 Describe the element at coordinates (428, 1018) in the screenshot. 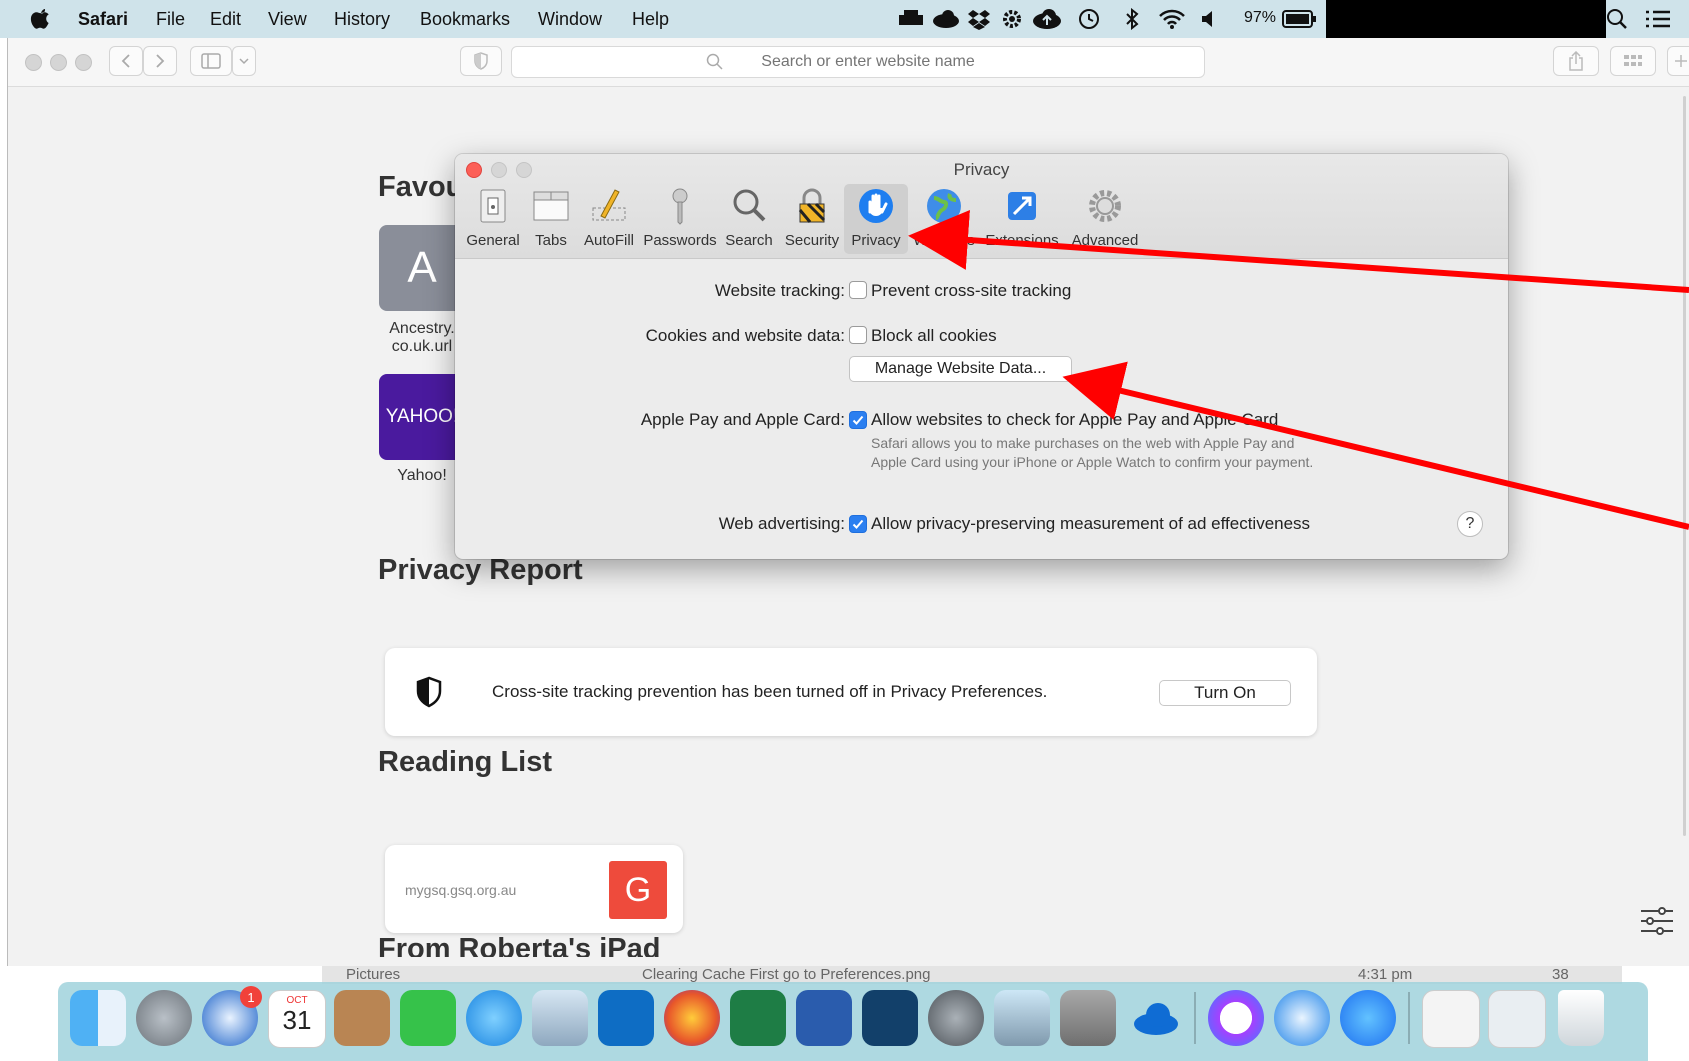

I see `facetime-icon` at that location.